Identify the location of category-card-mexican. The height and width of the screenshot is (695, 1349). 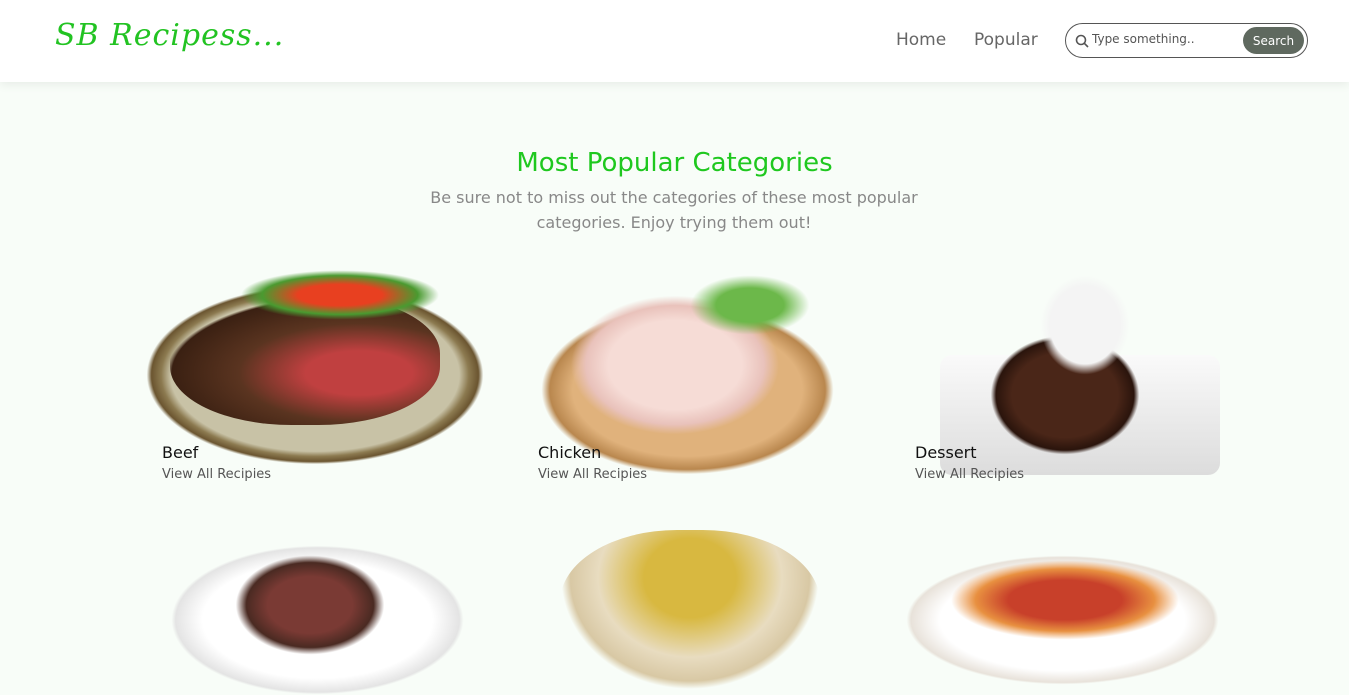
(700, 605).